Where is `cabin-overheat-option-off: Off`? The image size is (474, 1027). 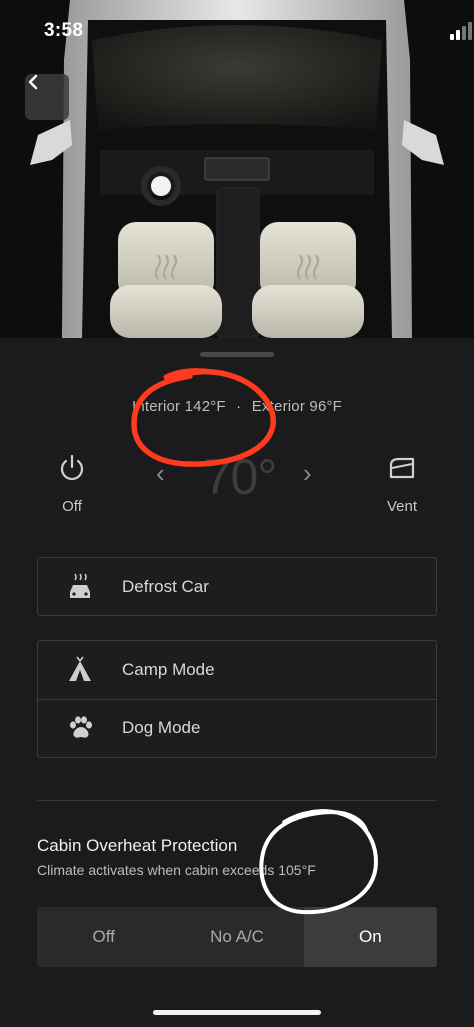 cabin-overheat-option-off: Off is located at coordinates (103, 937).